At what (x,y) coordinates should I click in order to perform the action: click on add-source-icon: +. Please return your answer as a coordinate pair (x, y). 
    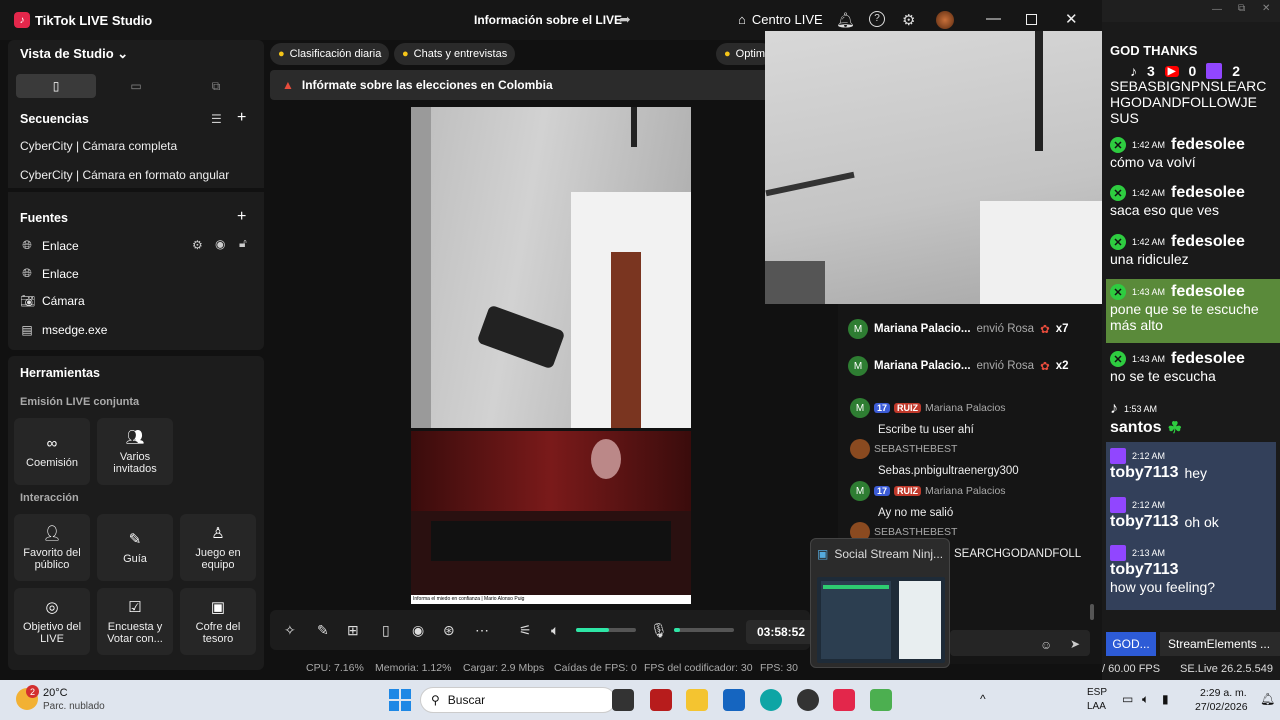
    Looking at the image, I should click on (241, 217).